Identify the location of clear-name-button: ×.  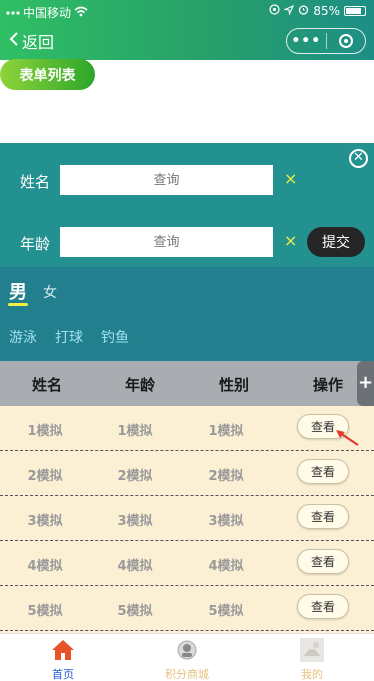
(290, 178).